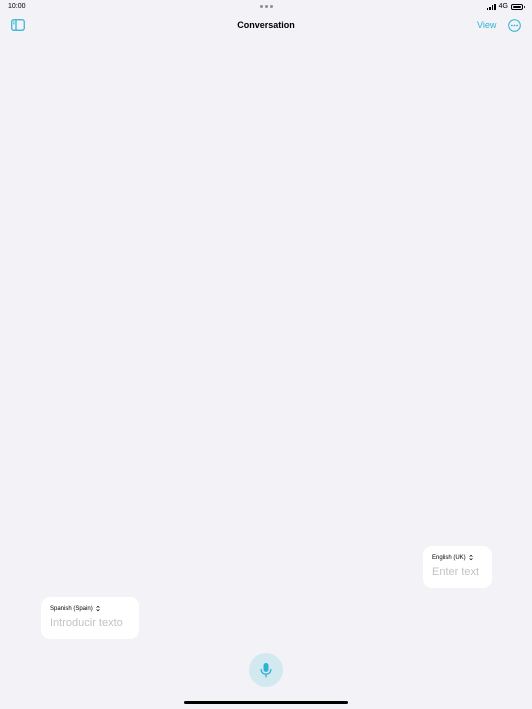 The height and width of the screenshot is (709, 532). What do you see at coordinates (90, 623) in the screenshot?
I see `spanish-text-input: Introducir texto` at bounding box center [90, 623].